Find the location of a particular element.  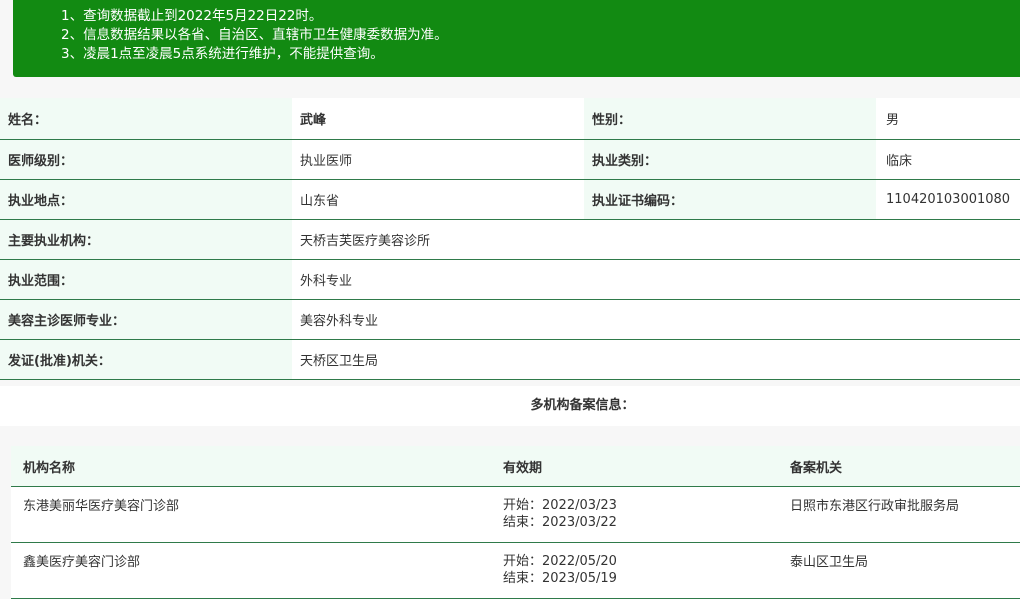

info-row: 发证(批准)机关： 天桥区卫生局 is located at coordinates (510, 359).